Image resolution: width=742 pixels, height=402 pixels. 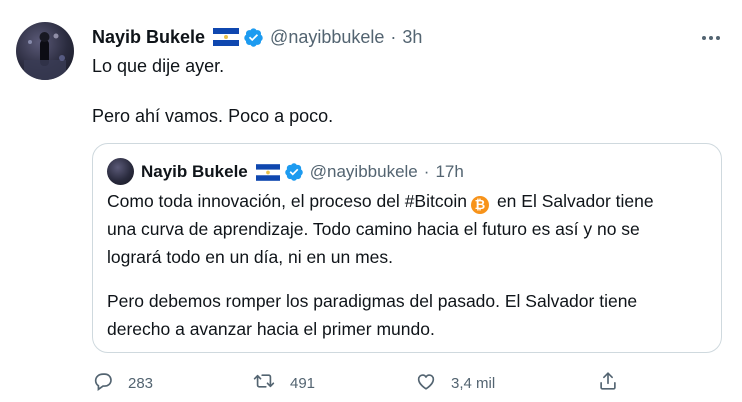 What do you see at coordinates (120, 171) in the screenshot?
I see `quoted-author-avatar` at bounding box center [120, 171].